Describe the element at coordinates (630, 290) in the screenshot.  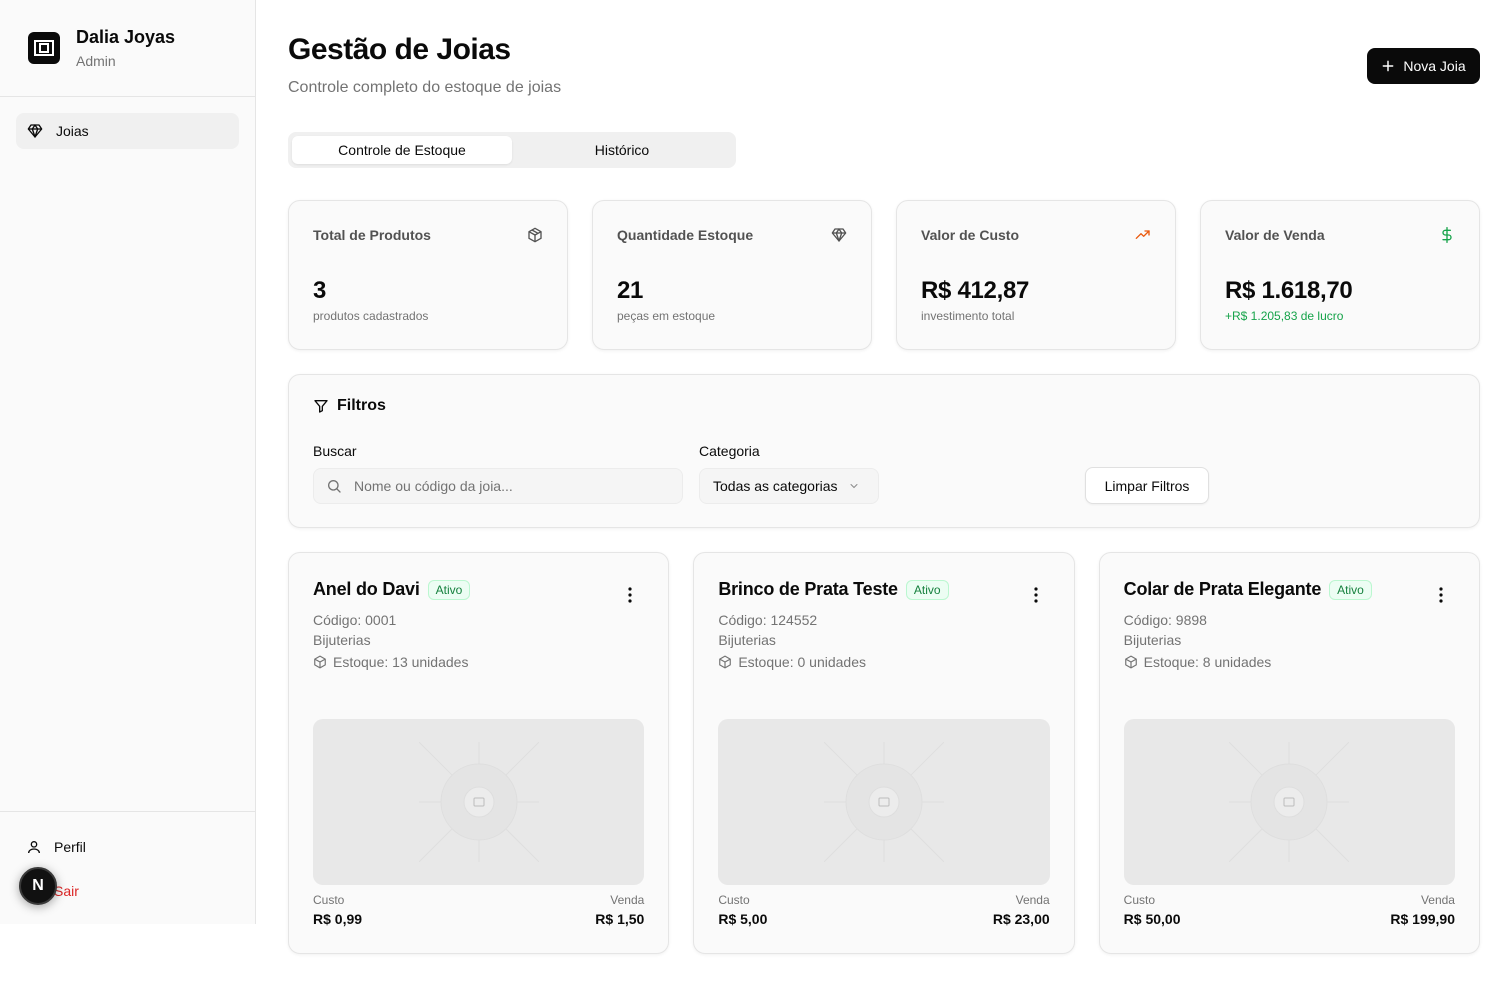
I see `stat-value: 21` at that location.